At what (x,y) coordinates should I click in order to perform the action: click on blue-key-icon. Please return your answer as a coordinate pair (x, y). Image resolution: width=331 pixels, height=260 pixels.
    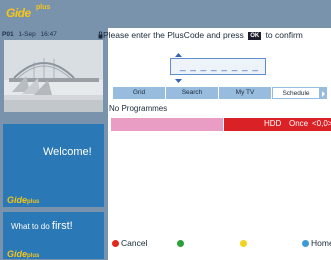
    Looking at the image, I should click on (305, 243).